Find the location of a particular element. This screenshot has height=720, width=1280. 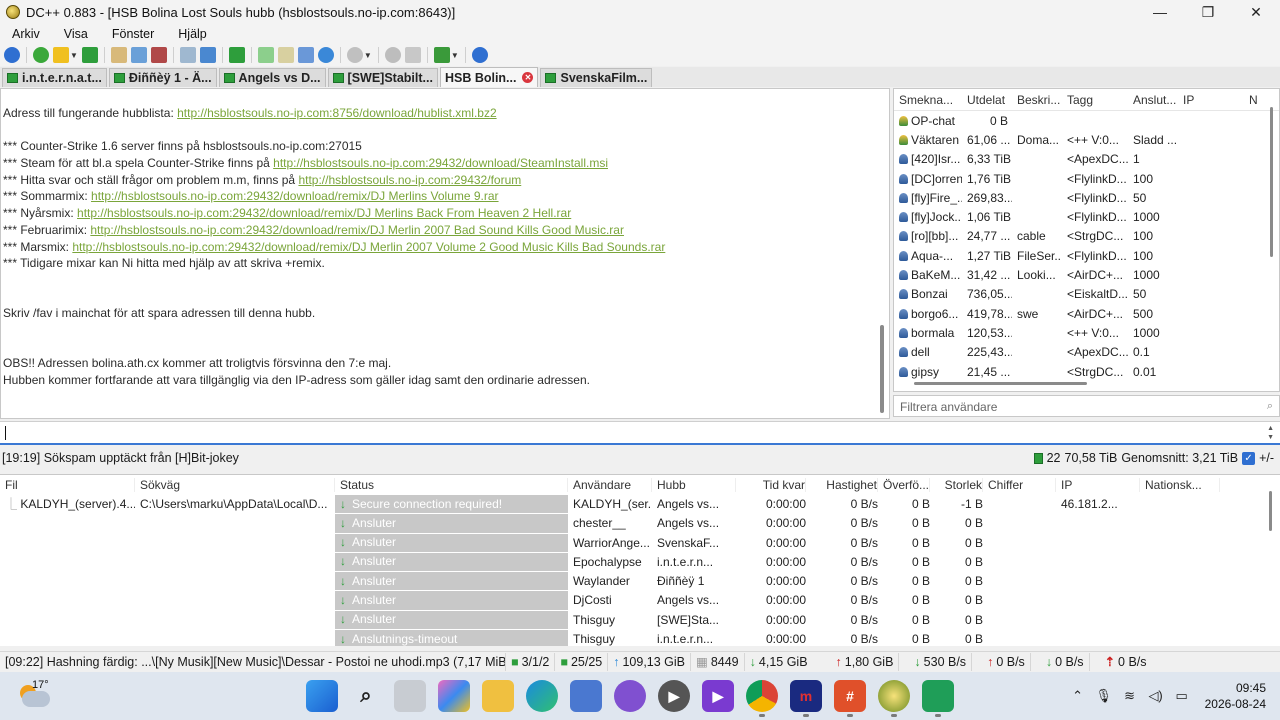

col-hub: Hubb is located at coordinates (694, 485).